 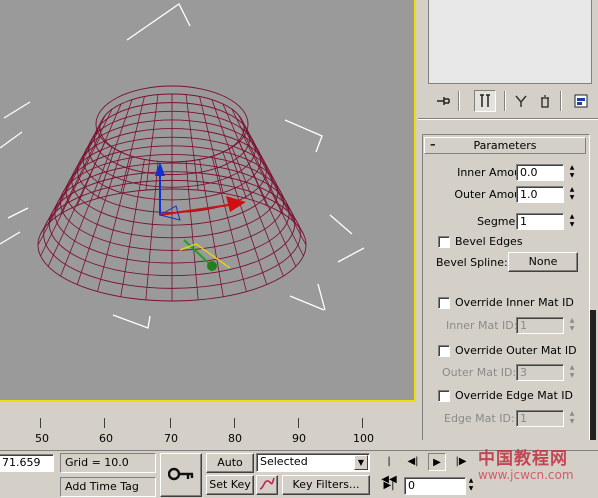 What do you see at coordinates (160, 169) in the screenshot?
I see `z-axis-arrow` at bounding box center [160, 169].